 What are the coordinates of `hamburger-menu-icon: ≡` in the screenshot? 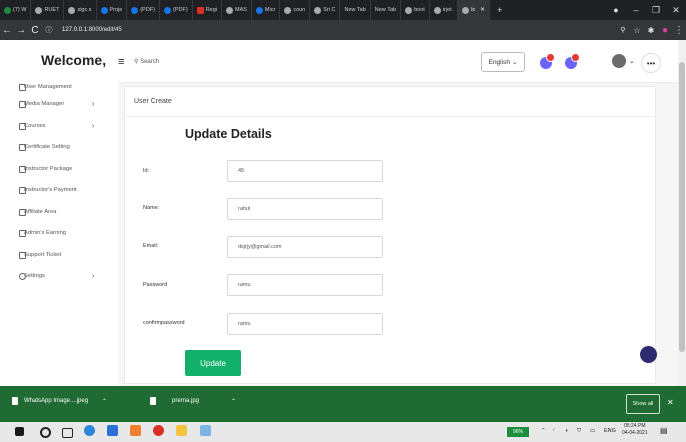 It's located at (121, 62).